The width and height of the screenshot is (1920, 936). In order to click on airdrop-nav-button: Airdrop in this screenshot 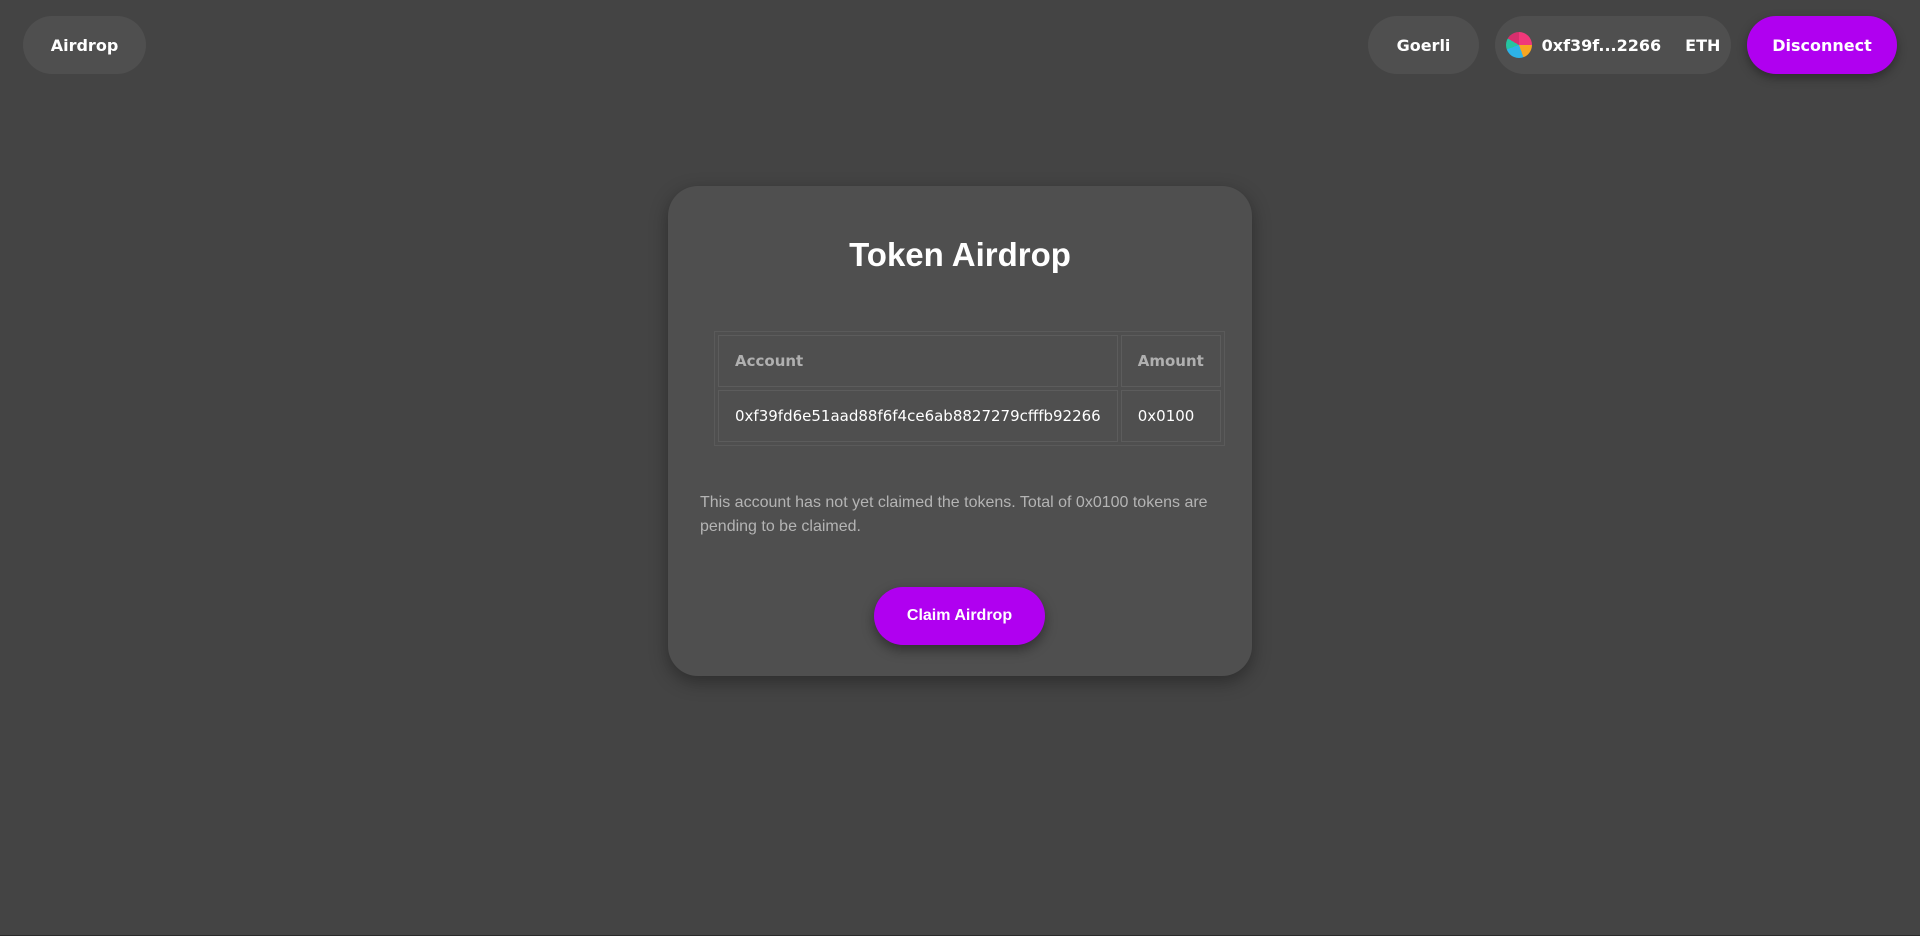, I will do `click(84, 45)`.